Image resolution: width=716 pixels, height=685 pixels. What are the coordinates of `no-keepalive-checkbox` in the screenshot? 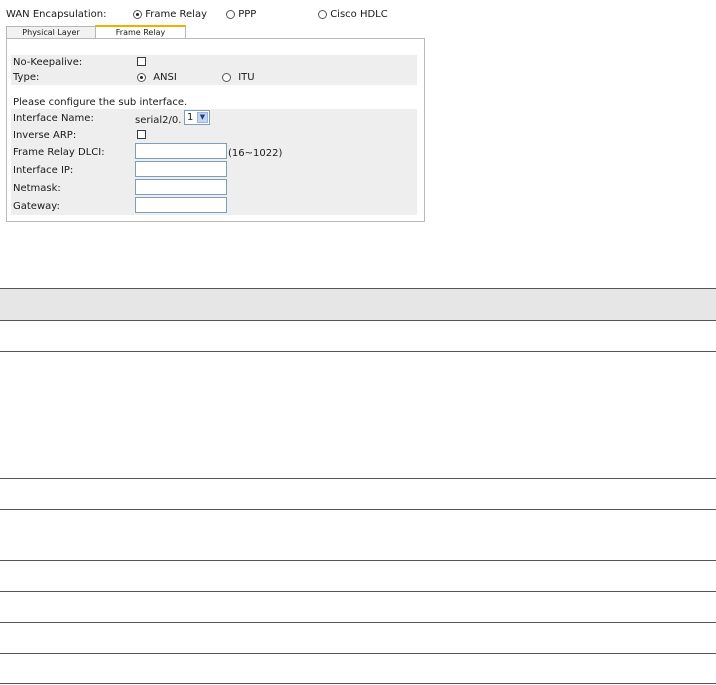 It's located at (141, 61).